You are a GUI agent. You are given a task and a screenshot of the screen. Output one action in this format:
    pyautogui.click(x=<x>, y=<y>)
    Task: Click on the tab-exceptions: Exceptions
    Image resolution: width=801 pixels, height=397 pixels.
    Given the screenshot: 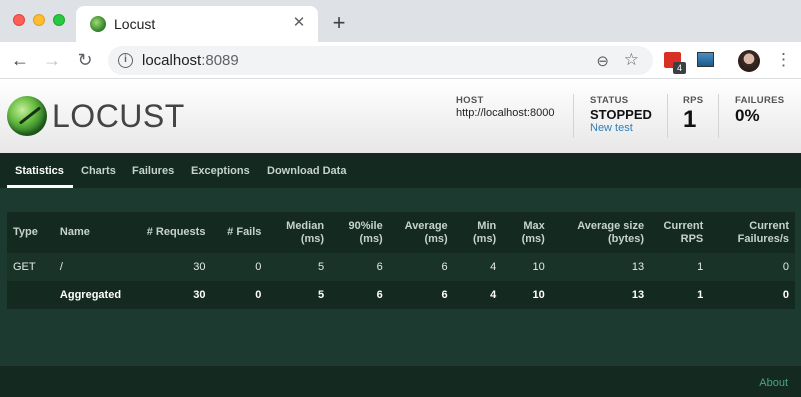 What is the action you would take?
    pyautogui.click(x=220, y=171)
    